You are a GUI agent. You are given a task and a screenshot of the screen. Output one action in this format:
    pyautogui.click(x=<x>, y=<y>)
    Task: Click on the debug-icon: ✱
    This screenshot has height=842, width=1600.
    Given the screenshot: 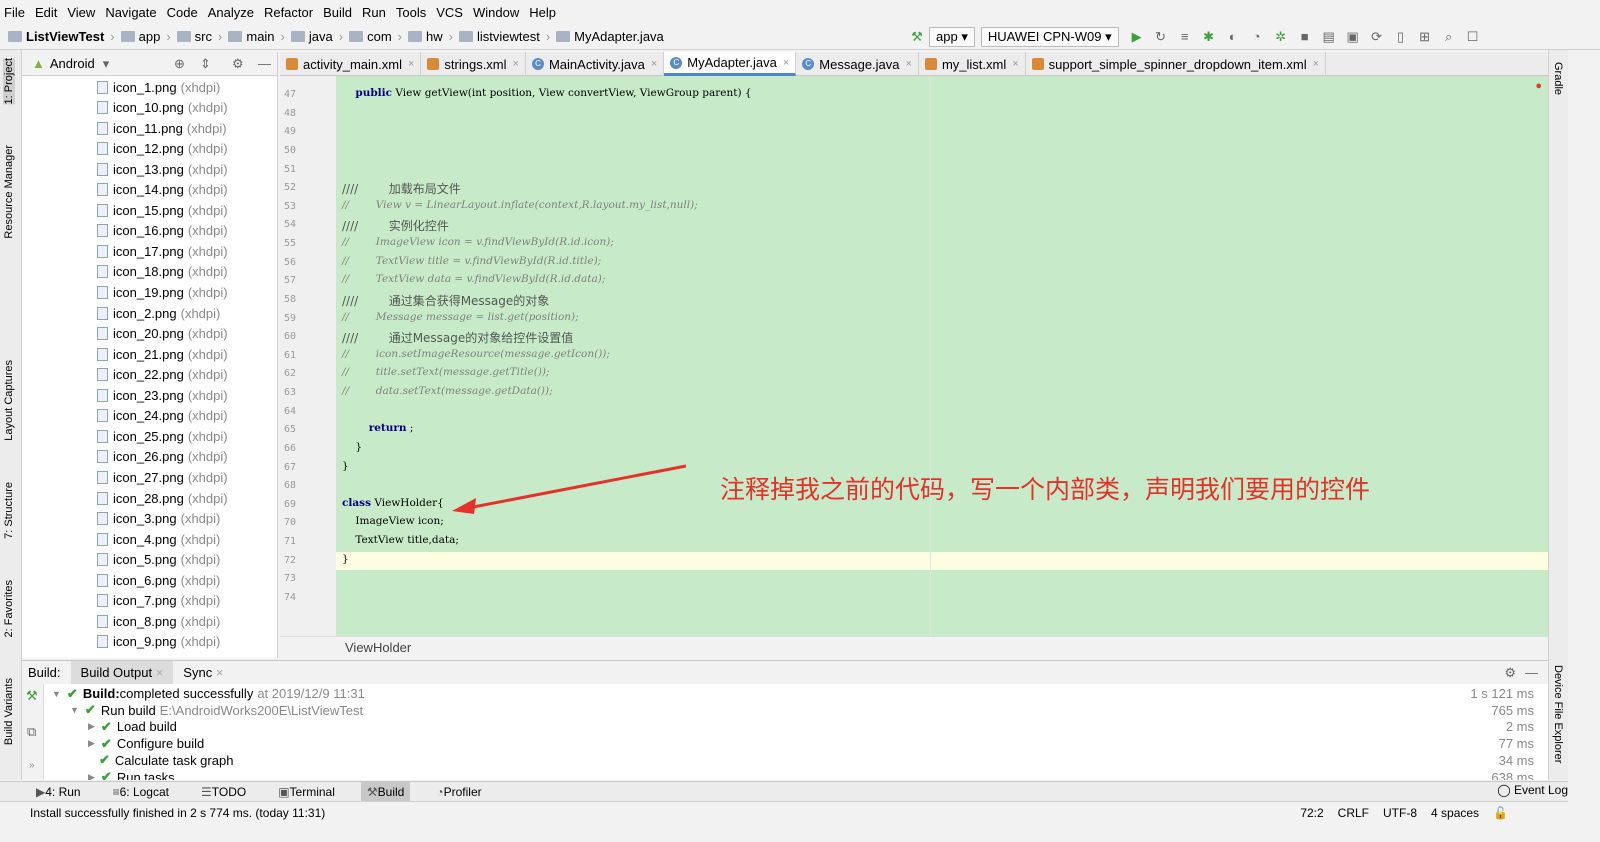 What is the action you would take?
    pyautogui.click(x=1209, y=37)
    